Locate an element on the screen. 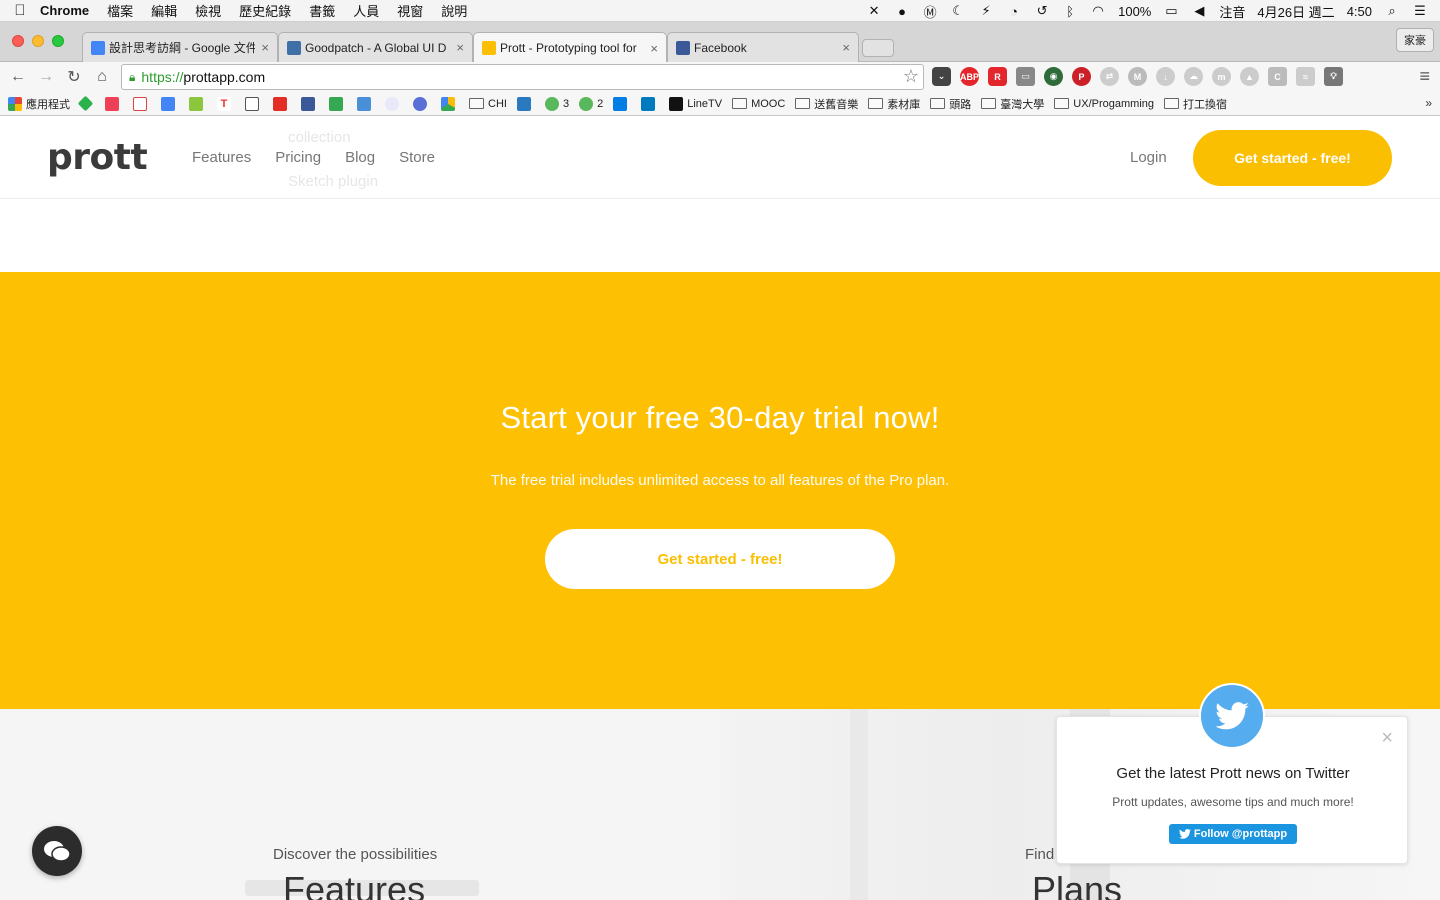 This screenshot has height=900, width=1440. bookmark-t: T is located at coordinates (226, 103).